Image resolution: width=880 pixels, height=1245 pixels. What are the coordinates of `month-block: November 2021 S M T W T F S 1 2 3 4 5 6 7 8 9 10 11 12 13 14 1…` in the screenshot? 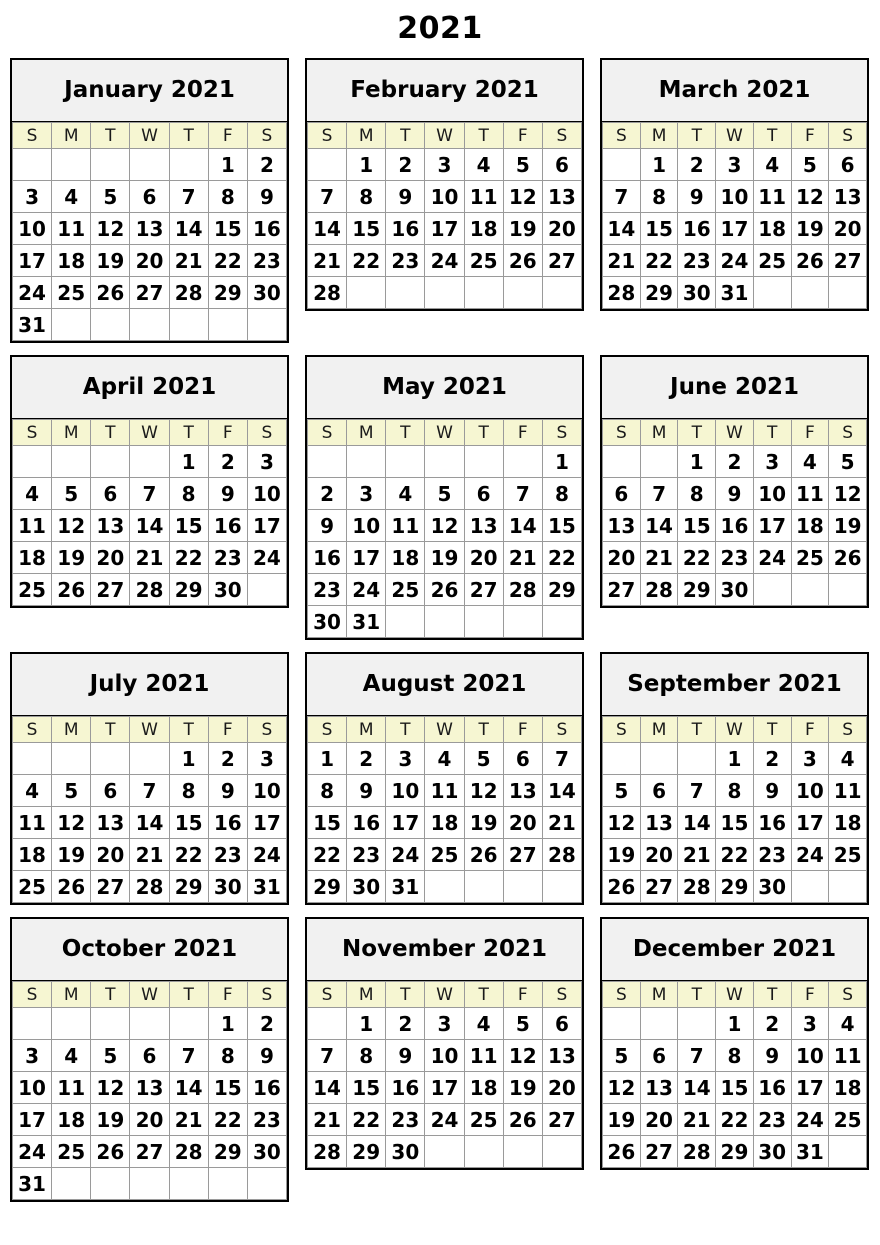 It's located at (444, 1043).